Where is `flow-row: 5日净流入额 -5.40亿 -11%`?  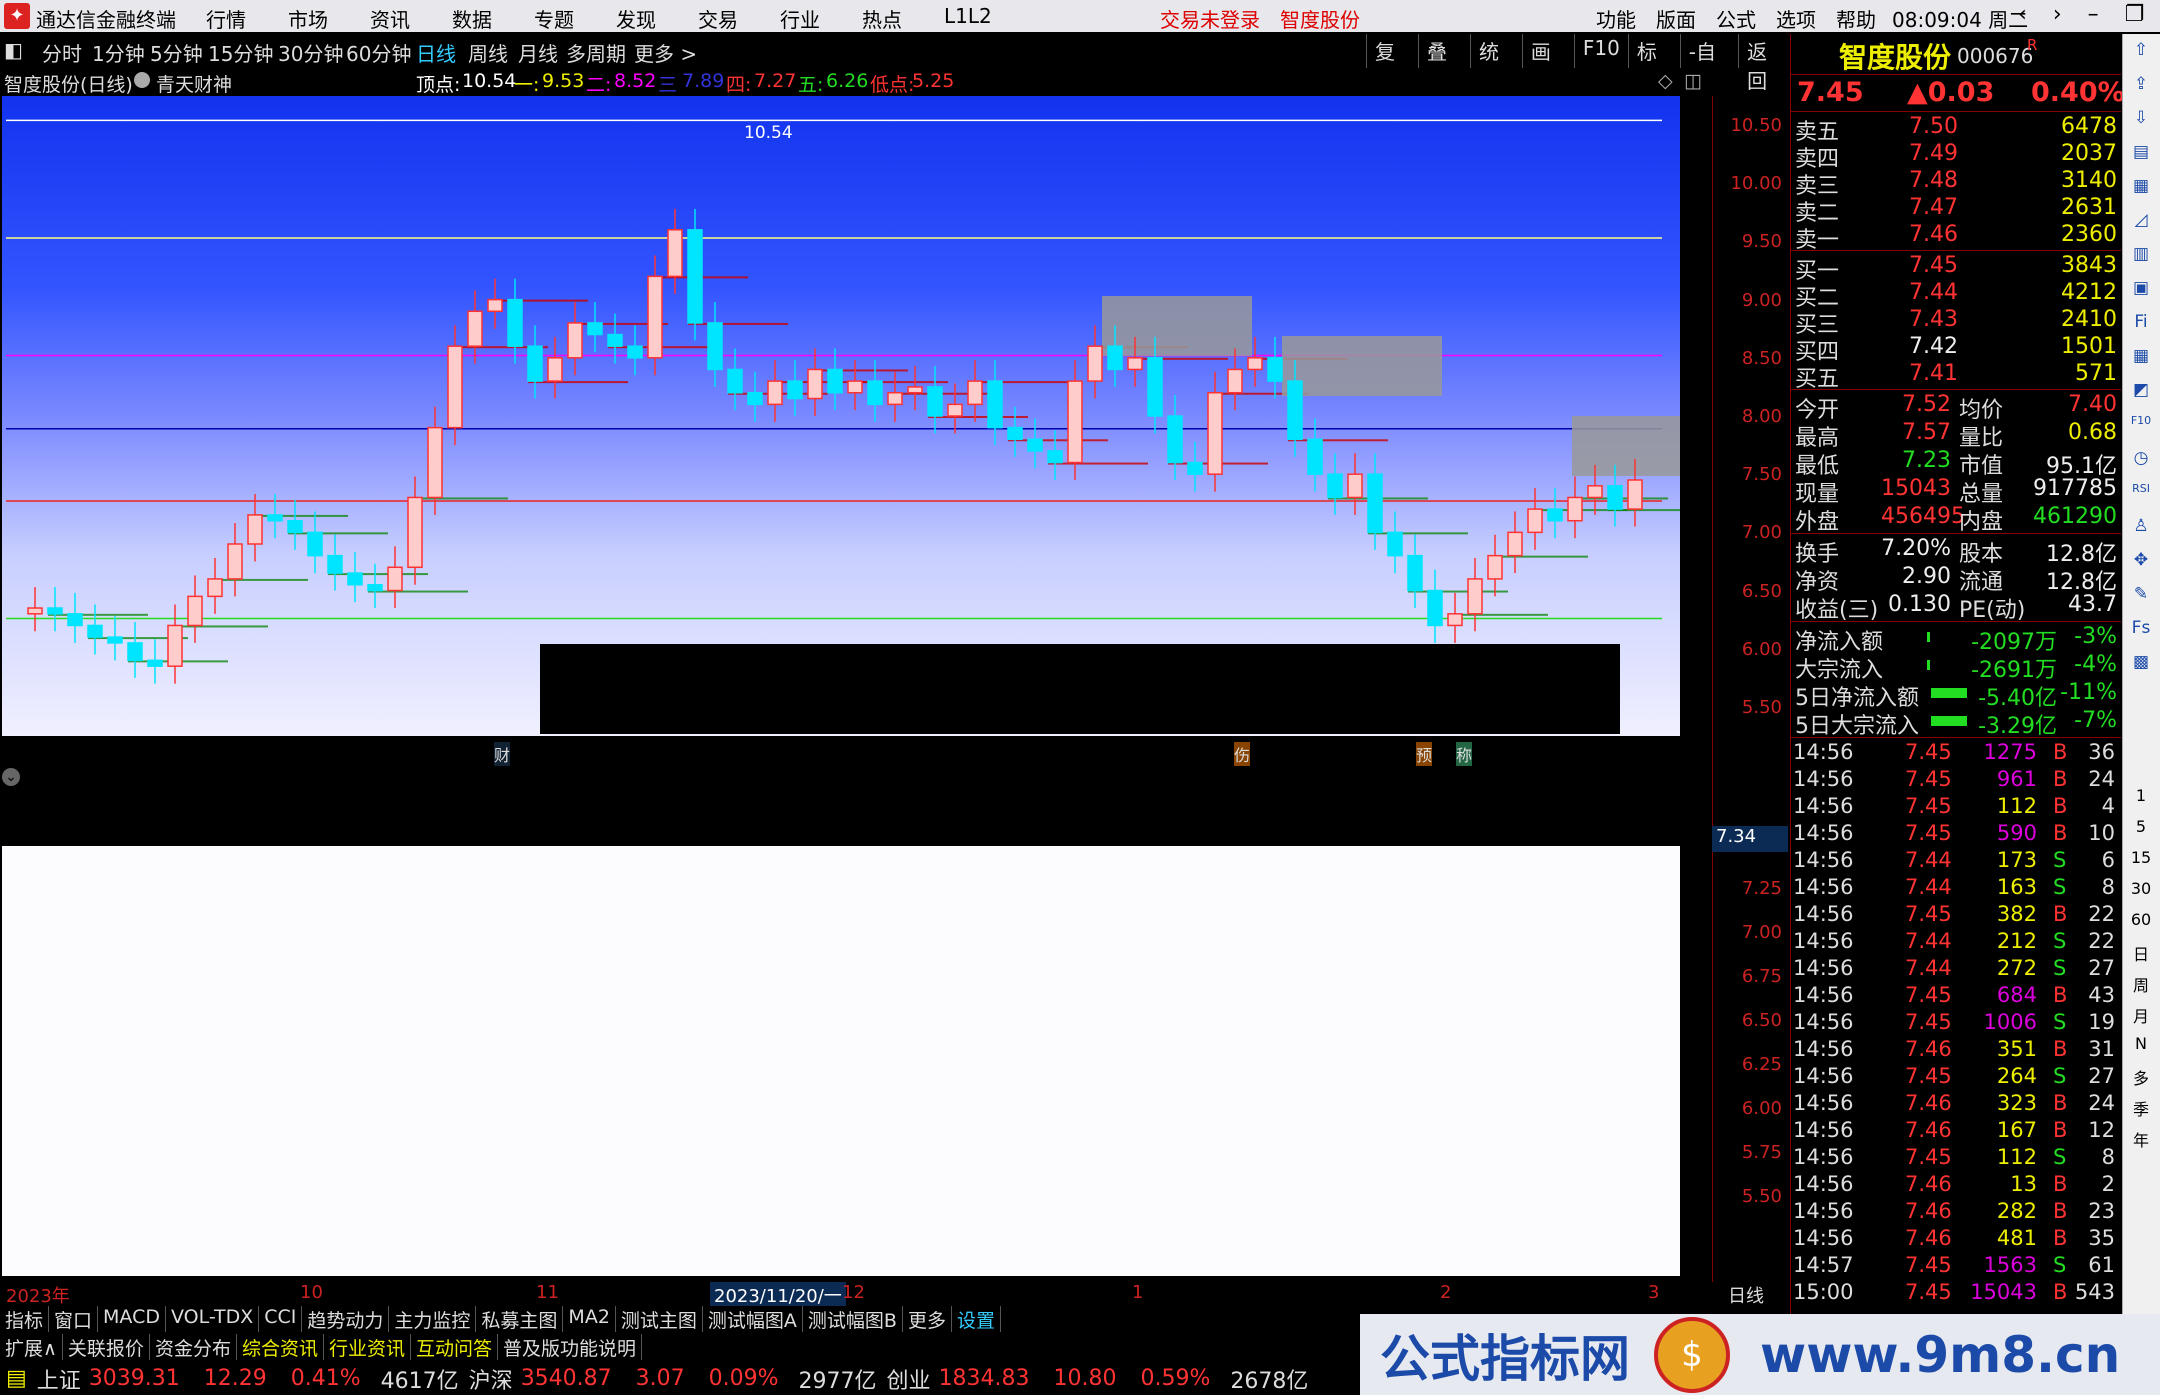
flow-row: 5日净流入额 -5.40亿 -11% is located at coordinates (1956, 695).